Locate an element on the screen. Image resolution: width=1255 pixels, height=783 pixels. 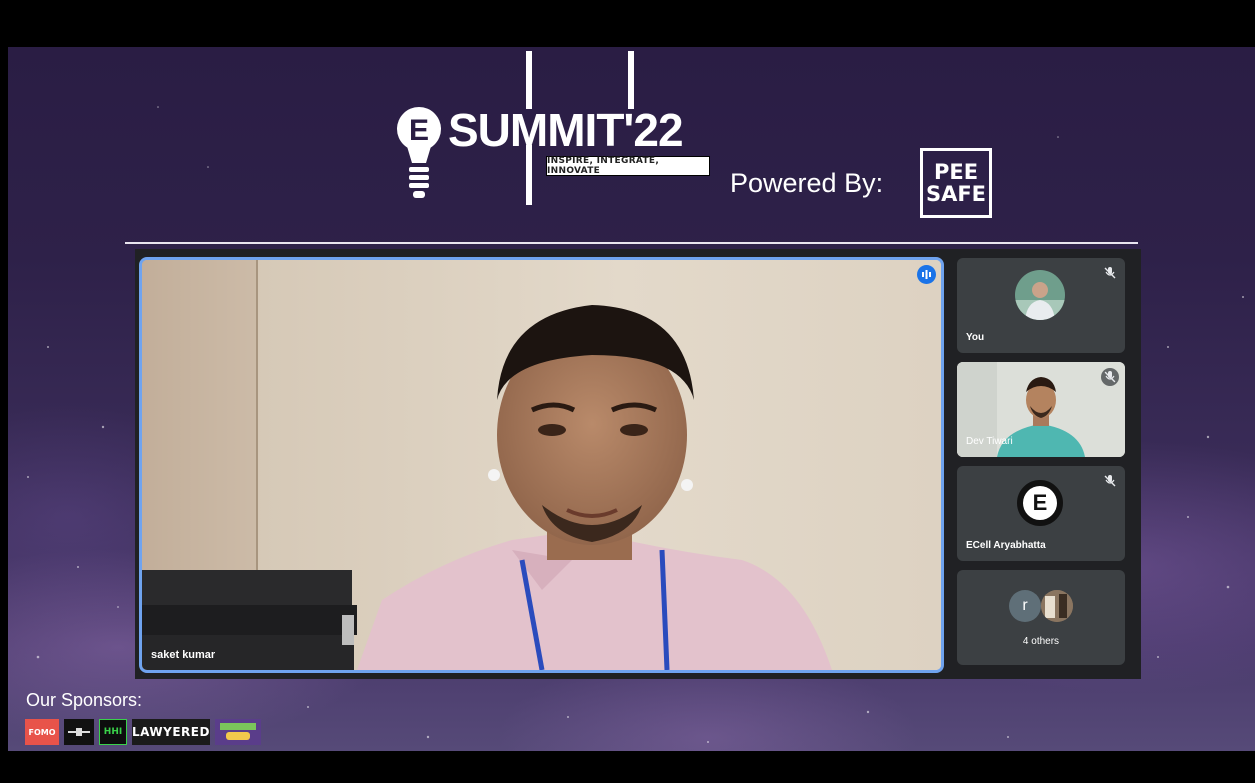
logo-year-text: '22 is located at coordinates (653, 130).